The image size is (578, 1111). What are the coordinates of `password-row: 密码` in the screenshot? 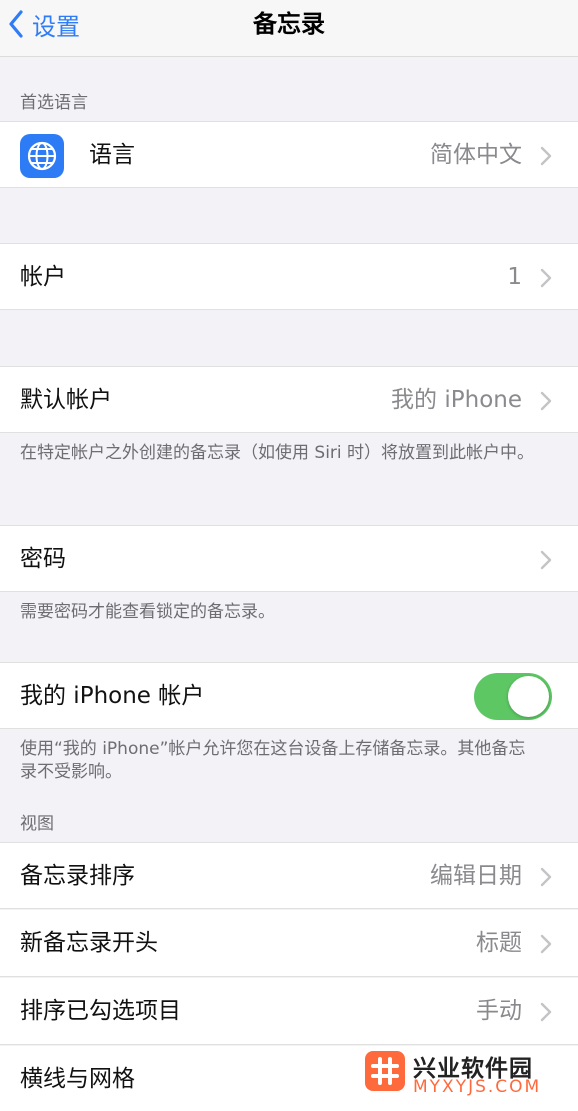 It's located at (289, 558).